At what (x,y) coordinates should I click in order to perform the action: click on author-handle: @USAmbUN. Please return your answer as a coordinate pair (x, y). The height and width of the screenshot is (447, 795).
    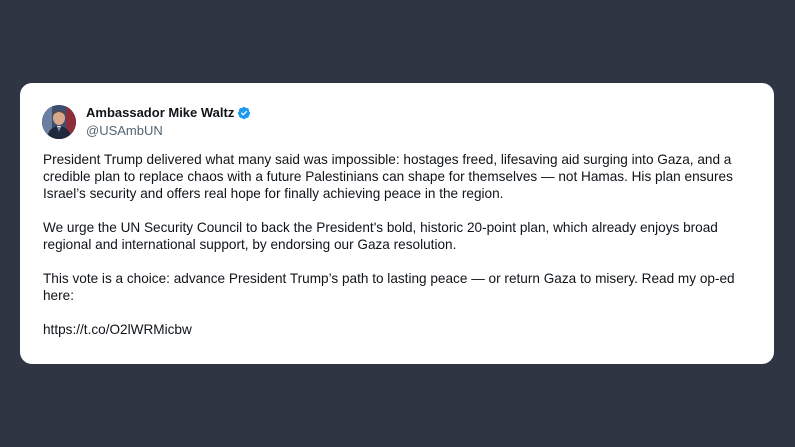
    Looking at the image, I should click on (168, 131).